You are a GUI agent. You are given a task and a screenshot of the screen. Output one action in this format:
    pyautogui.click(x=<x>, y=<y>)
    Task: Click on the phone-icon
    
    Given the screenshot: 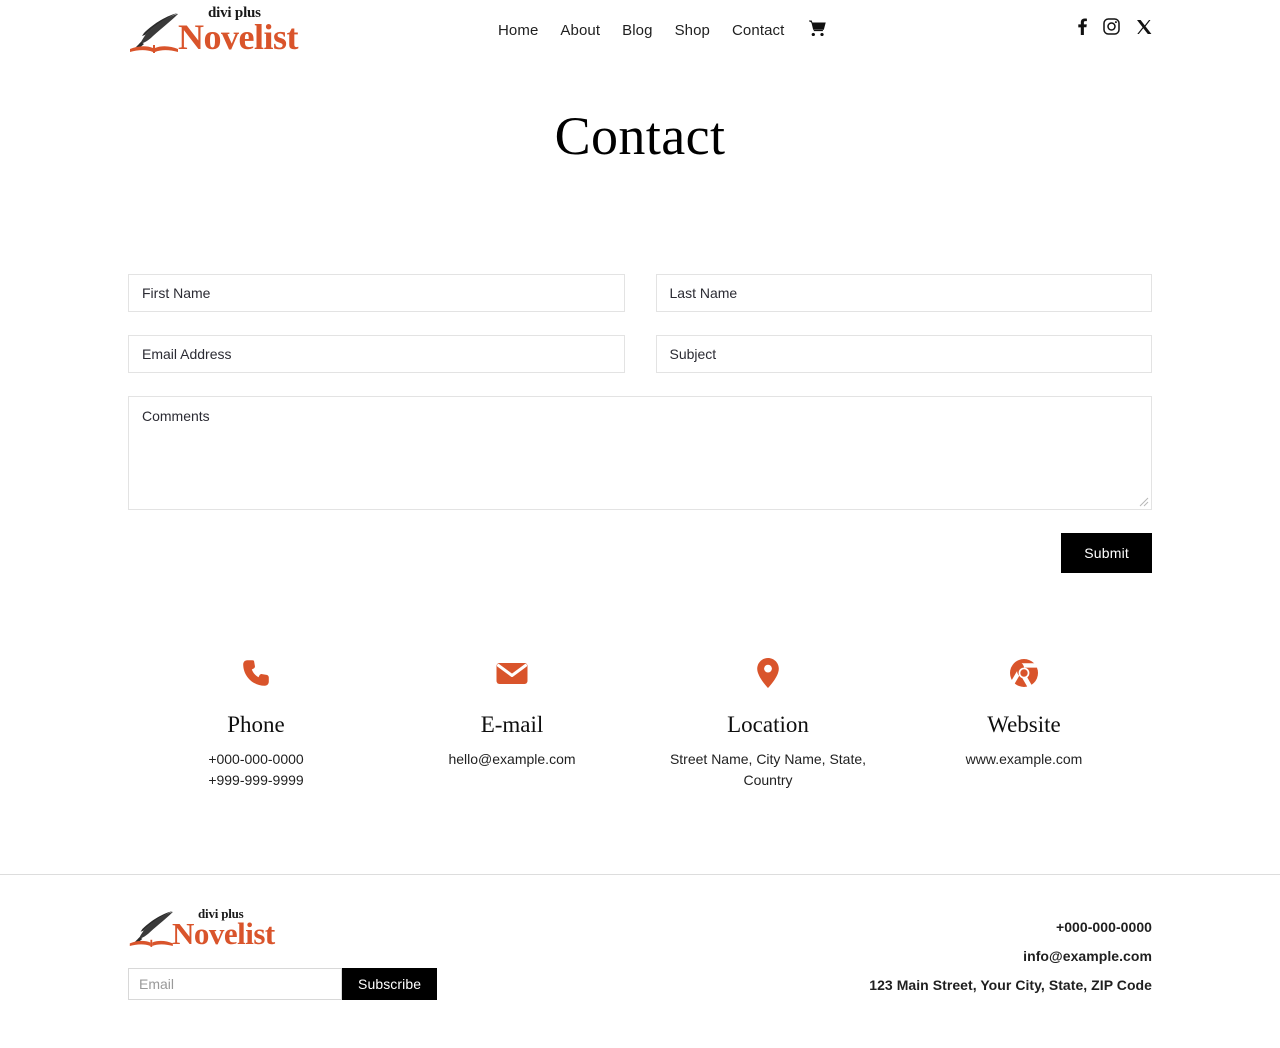 What is the action you would take?
    pyautogui.click(x=256, y=673)
    